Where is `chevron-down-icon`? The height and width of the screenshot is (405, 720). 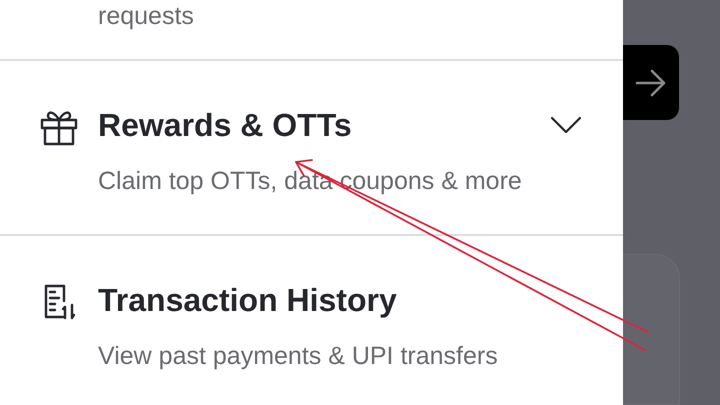
chevron-down-icon is located at coordinates (566, 125).